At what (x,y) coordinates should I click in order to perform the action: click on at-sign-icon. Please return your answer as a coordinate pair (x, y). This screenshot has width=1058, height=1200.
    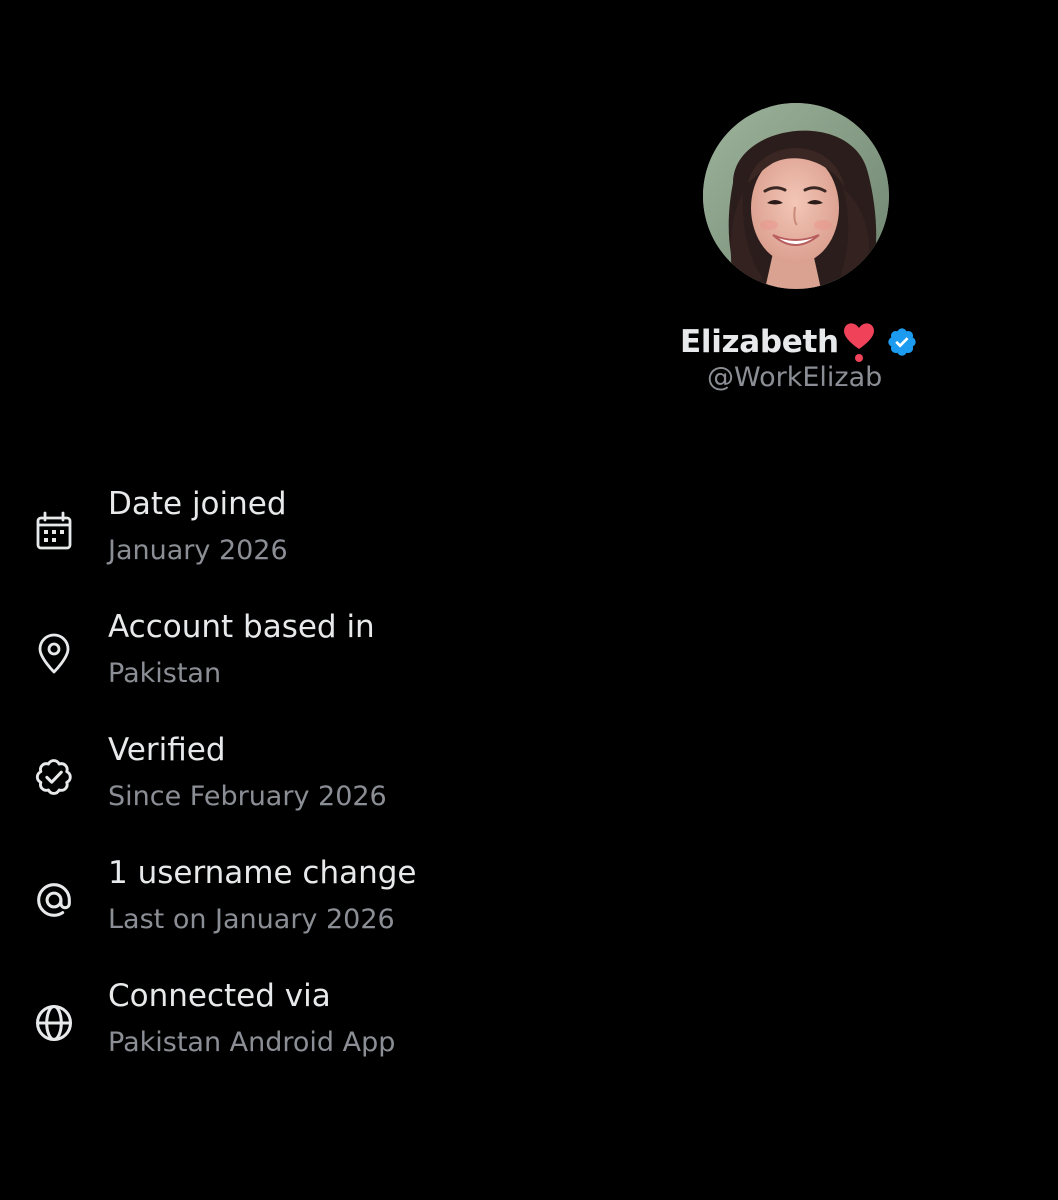
    Looking at the image, I should click on (54, 900).